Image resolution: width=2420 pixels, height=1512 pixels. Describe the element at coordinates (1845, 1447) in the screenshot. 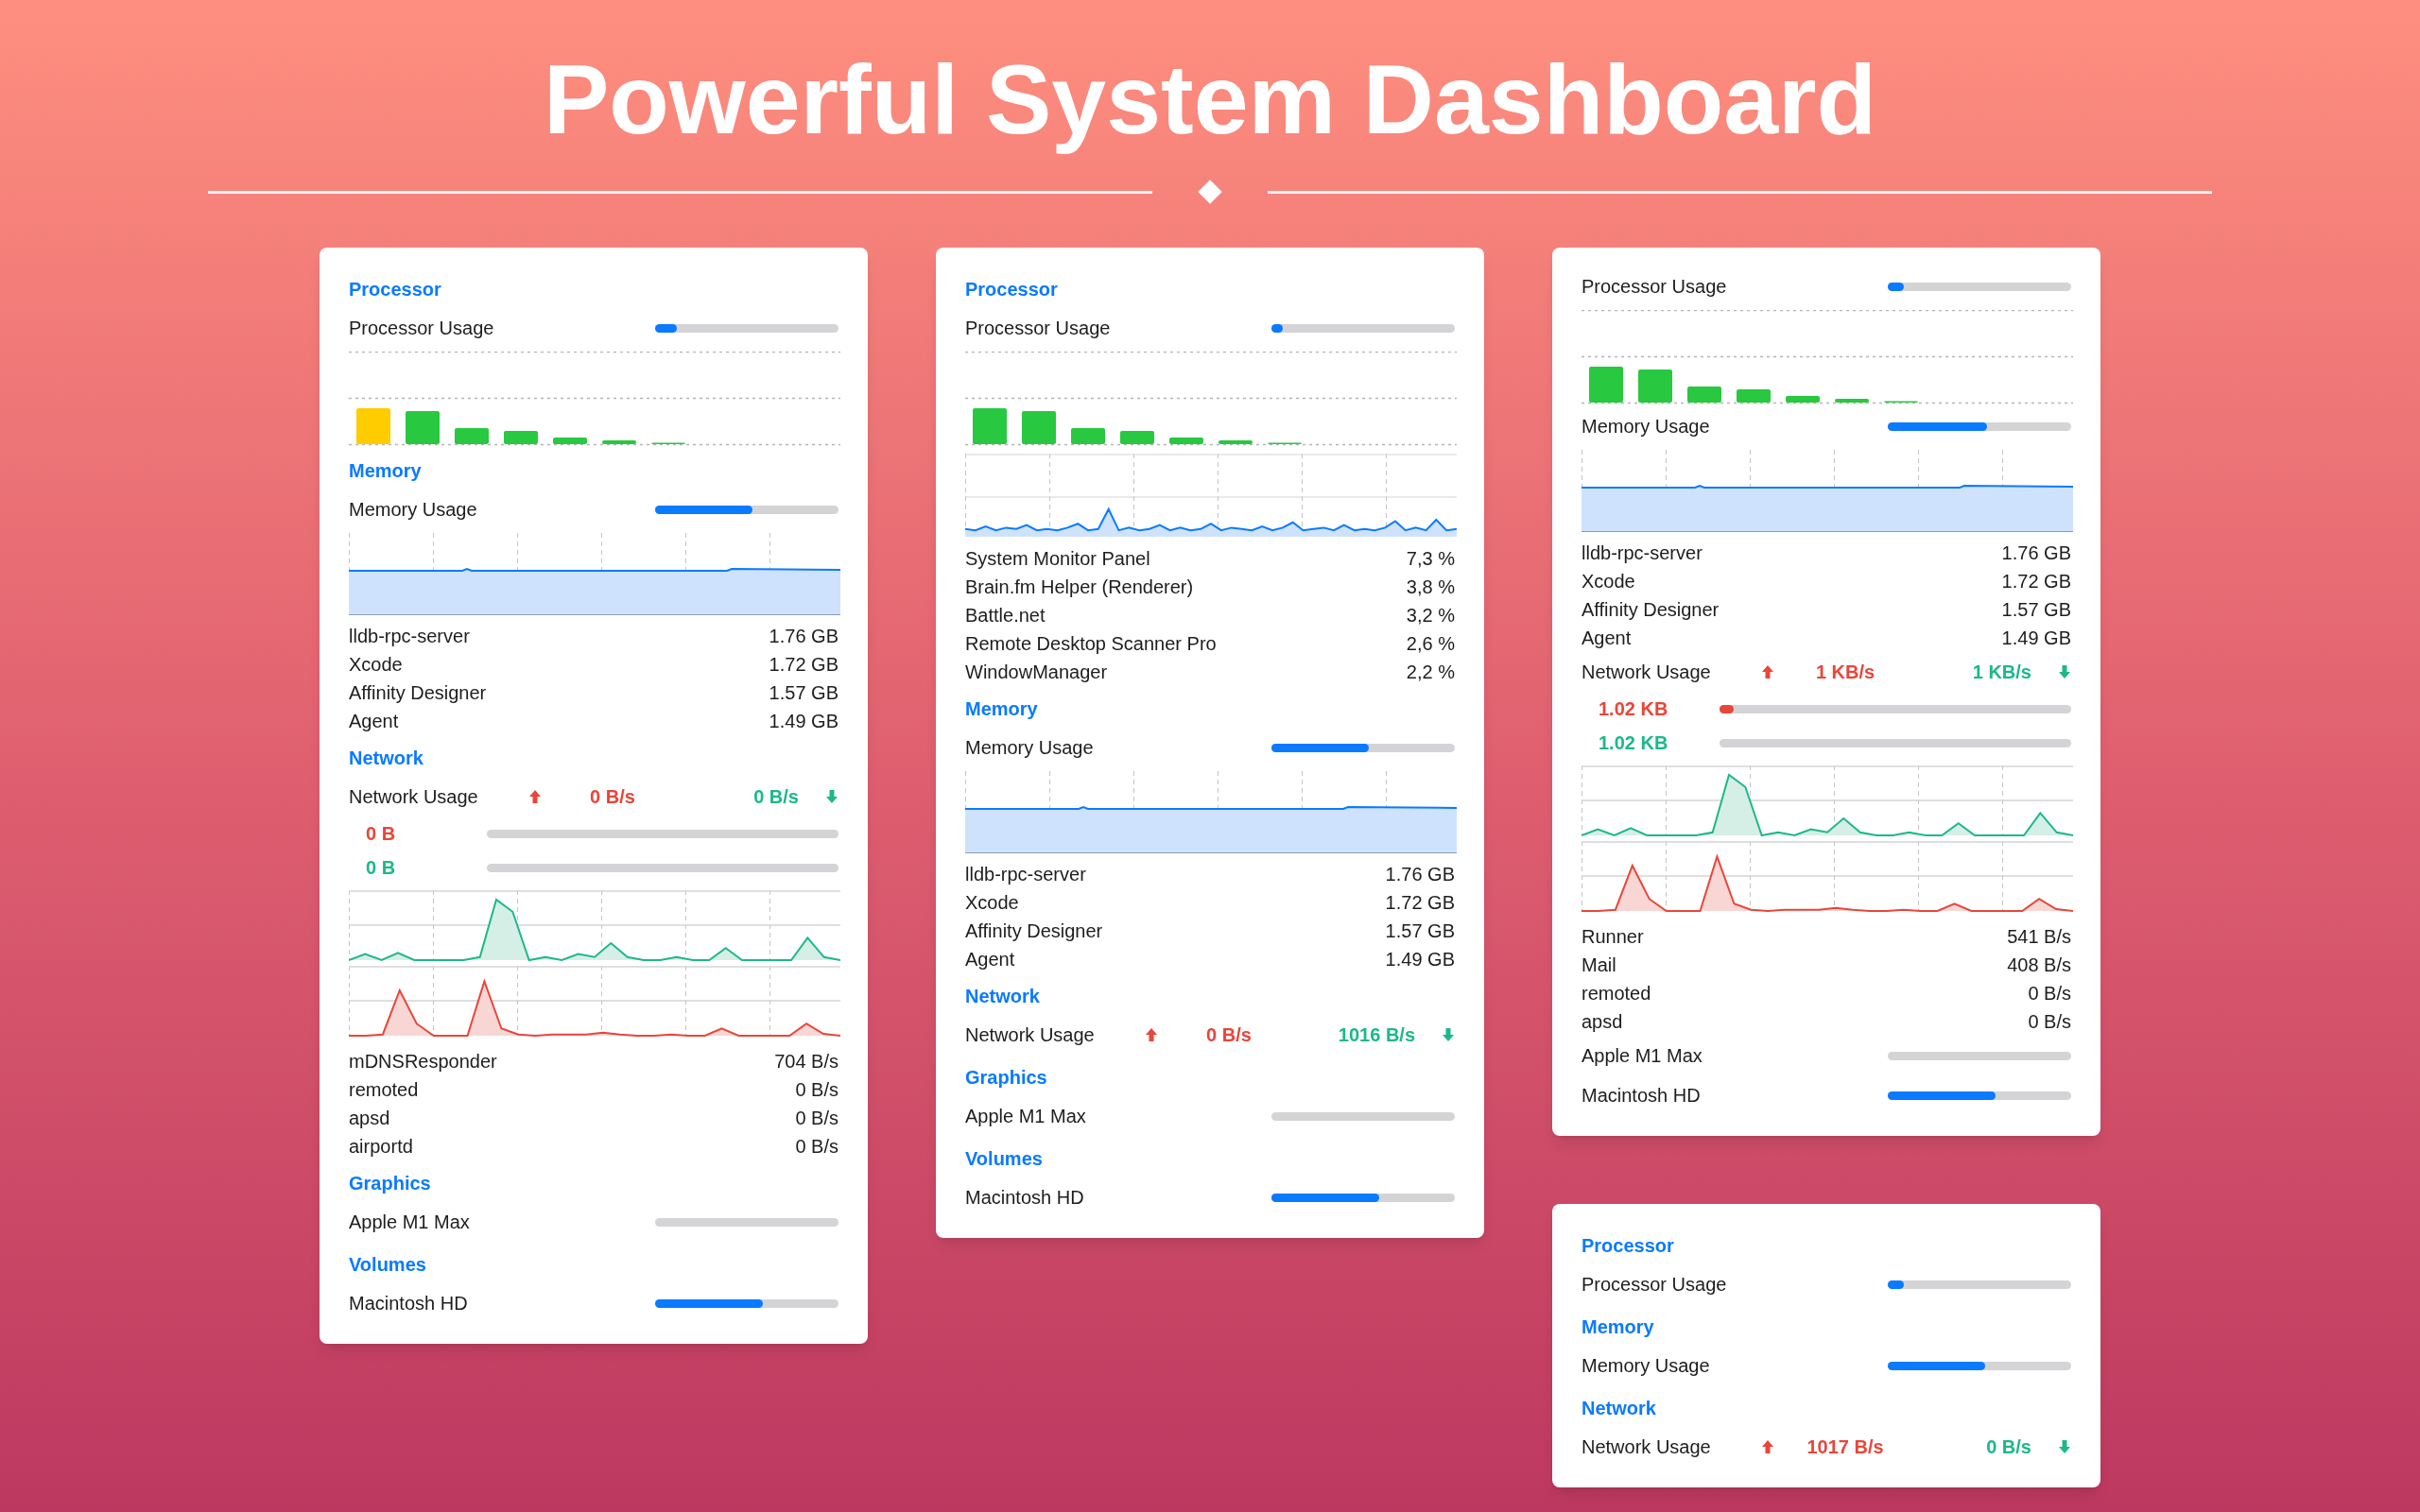

I see `upload-rate: 1017 B/s` at that location.